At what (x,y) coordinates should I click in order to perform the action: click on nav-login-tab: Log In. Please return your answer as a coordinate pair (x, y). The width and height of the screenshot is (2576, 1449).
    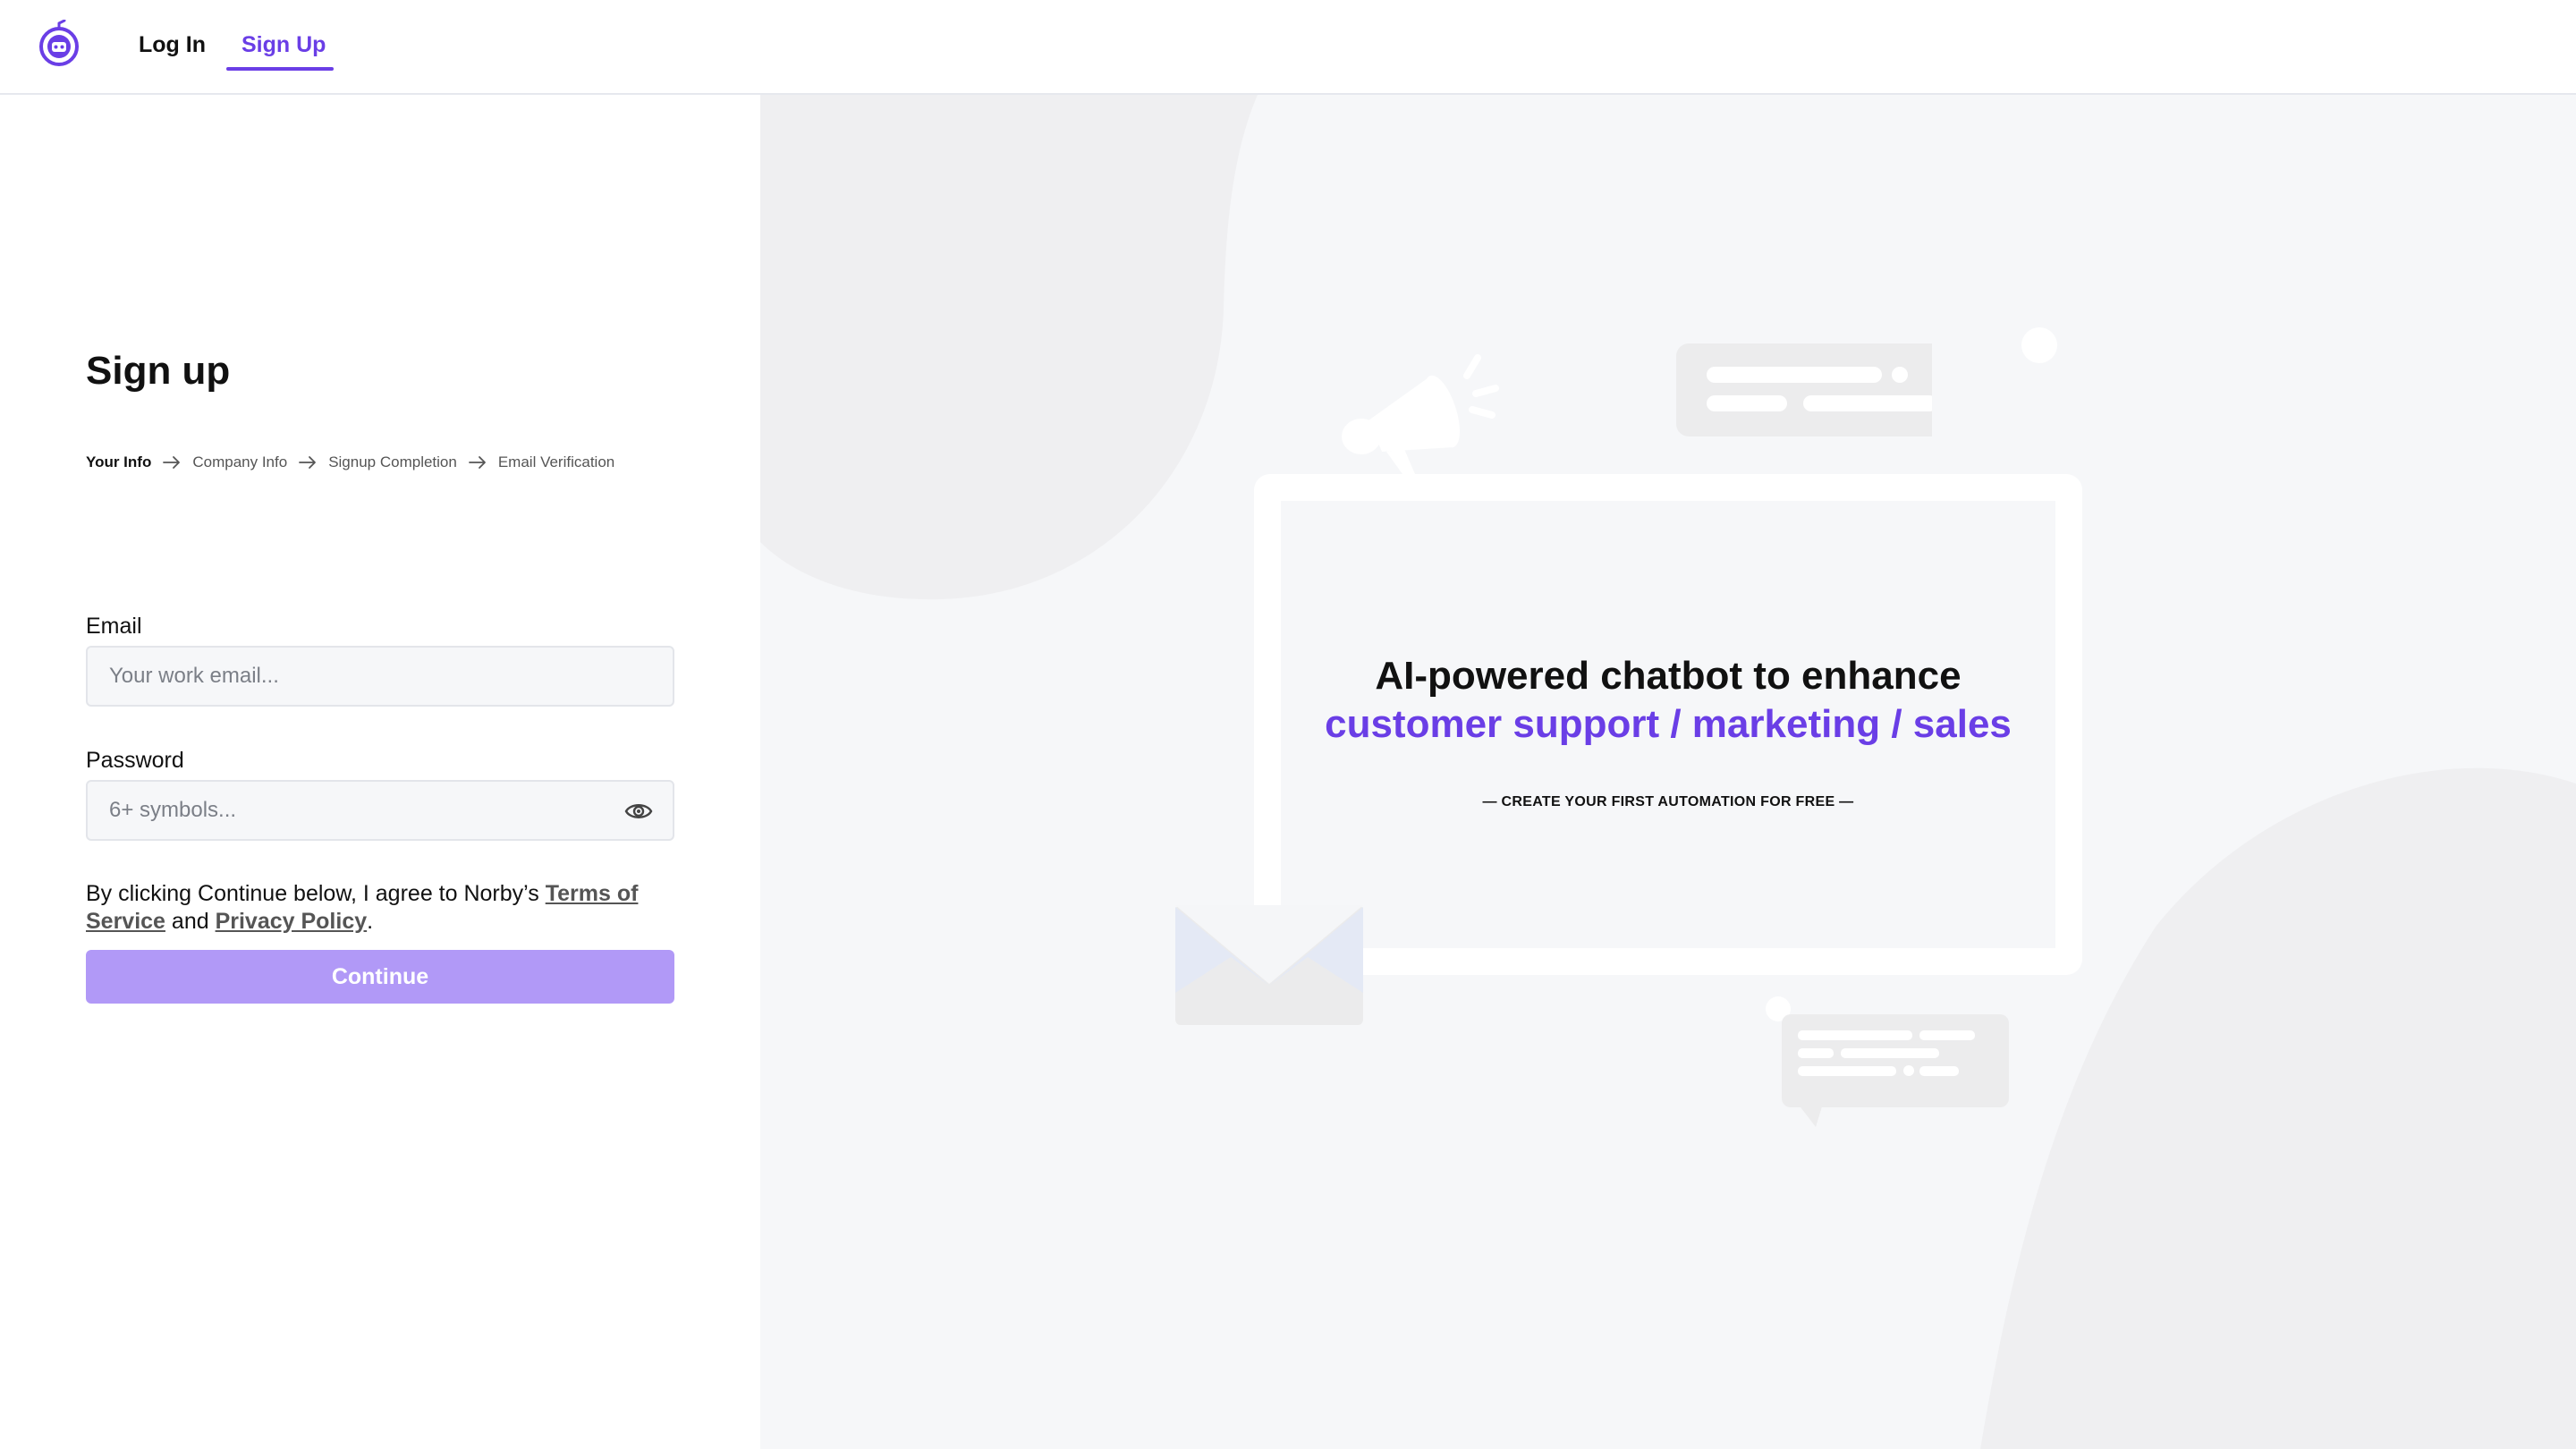
    Looking at the image, I should click on (172, 45).